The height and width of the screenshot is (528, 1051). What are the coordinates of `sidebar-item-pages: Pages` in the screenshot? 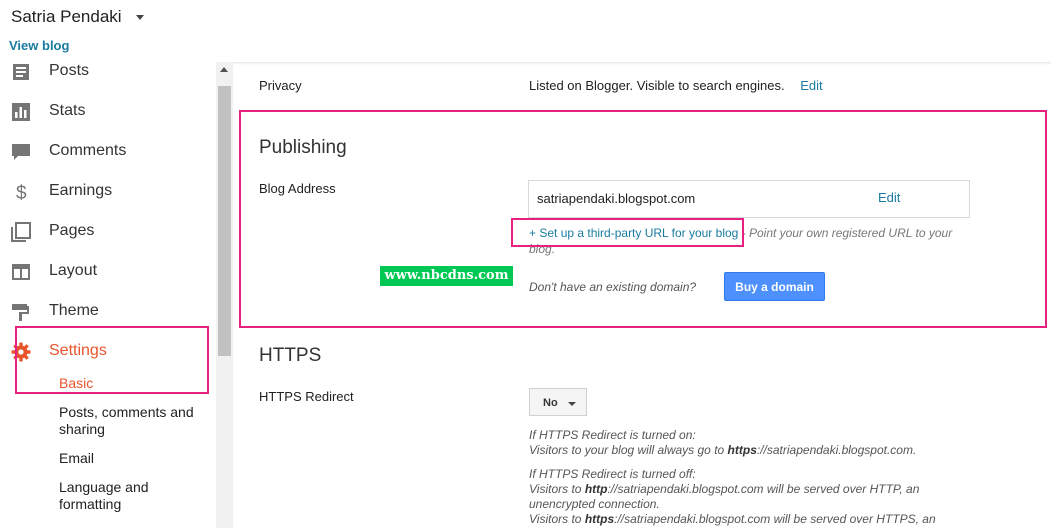 It's located at (108, 232).